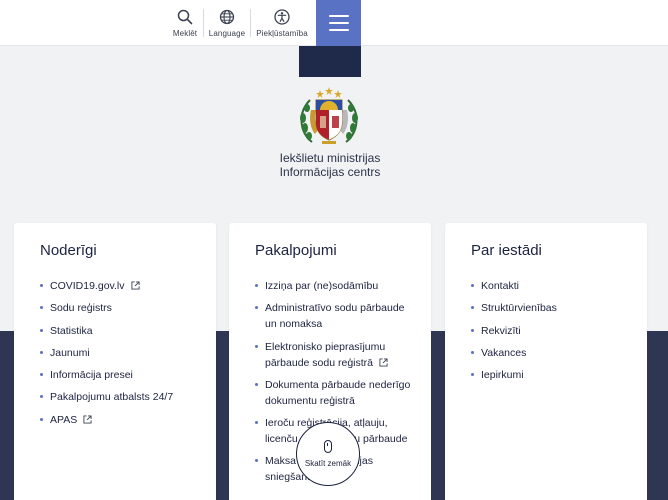 Image resolution: width=668 pixels, height=500 pixels. What do you see at coordinates (120, 331) in the screenshot?
I see `list-item: Statistika` at bounding box center [120, 331].